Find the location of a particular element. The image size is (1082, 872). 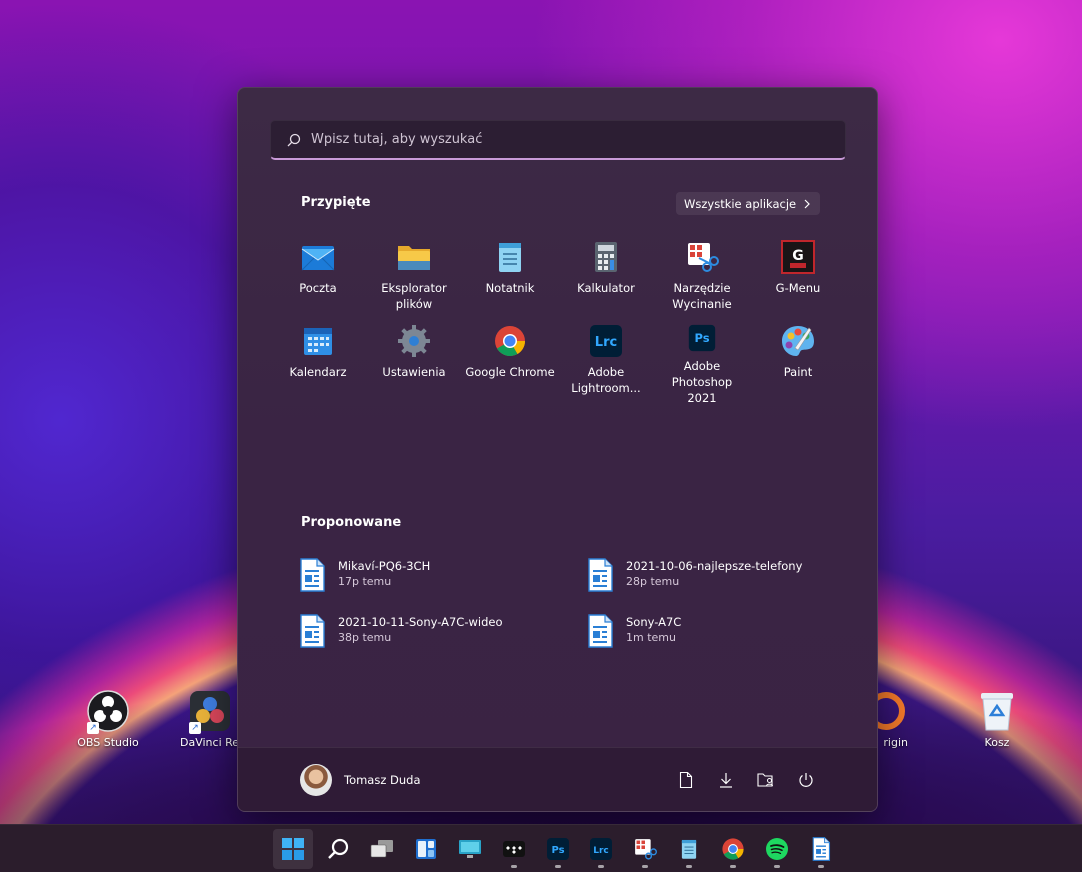

user-account-button: Tomasz Duda is located at coordinates (360, 780).